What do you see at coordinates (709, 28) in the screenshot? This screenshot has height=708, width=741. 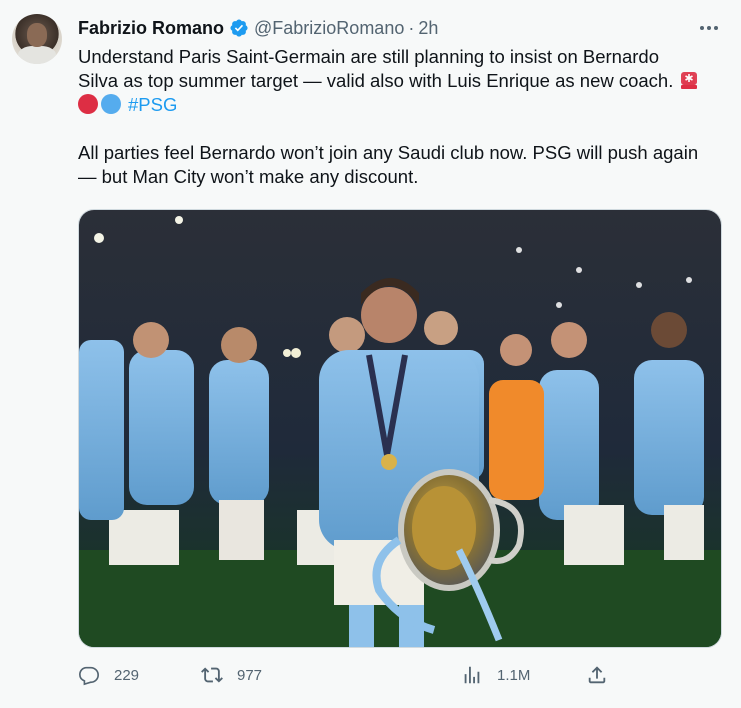 I see `more-horizontal-icon` at bounding box center [709, 28].